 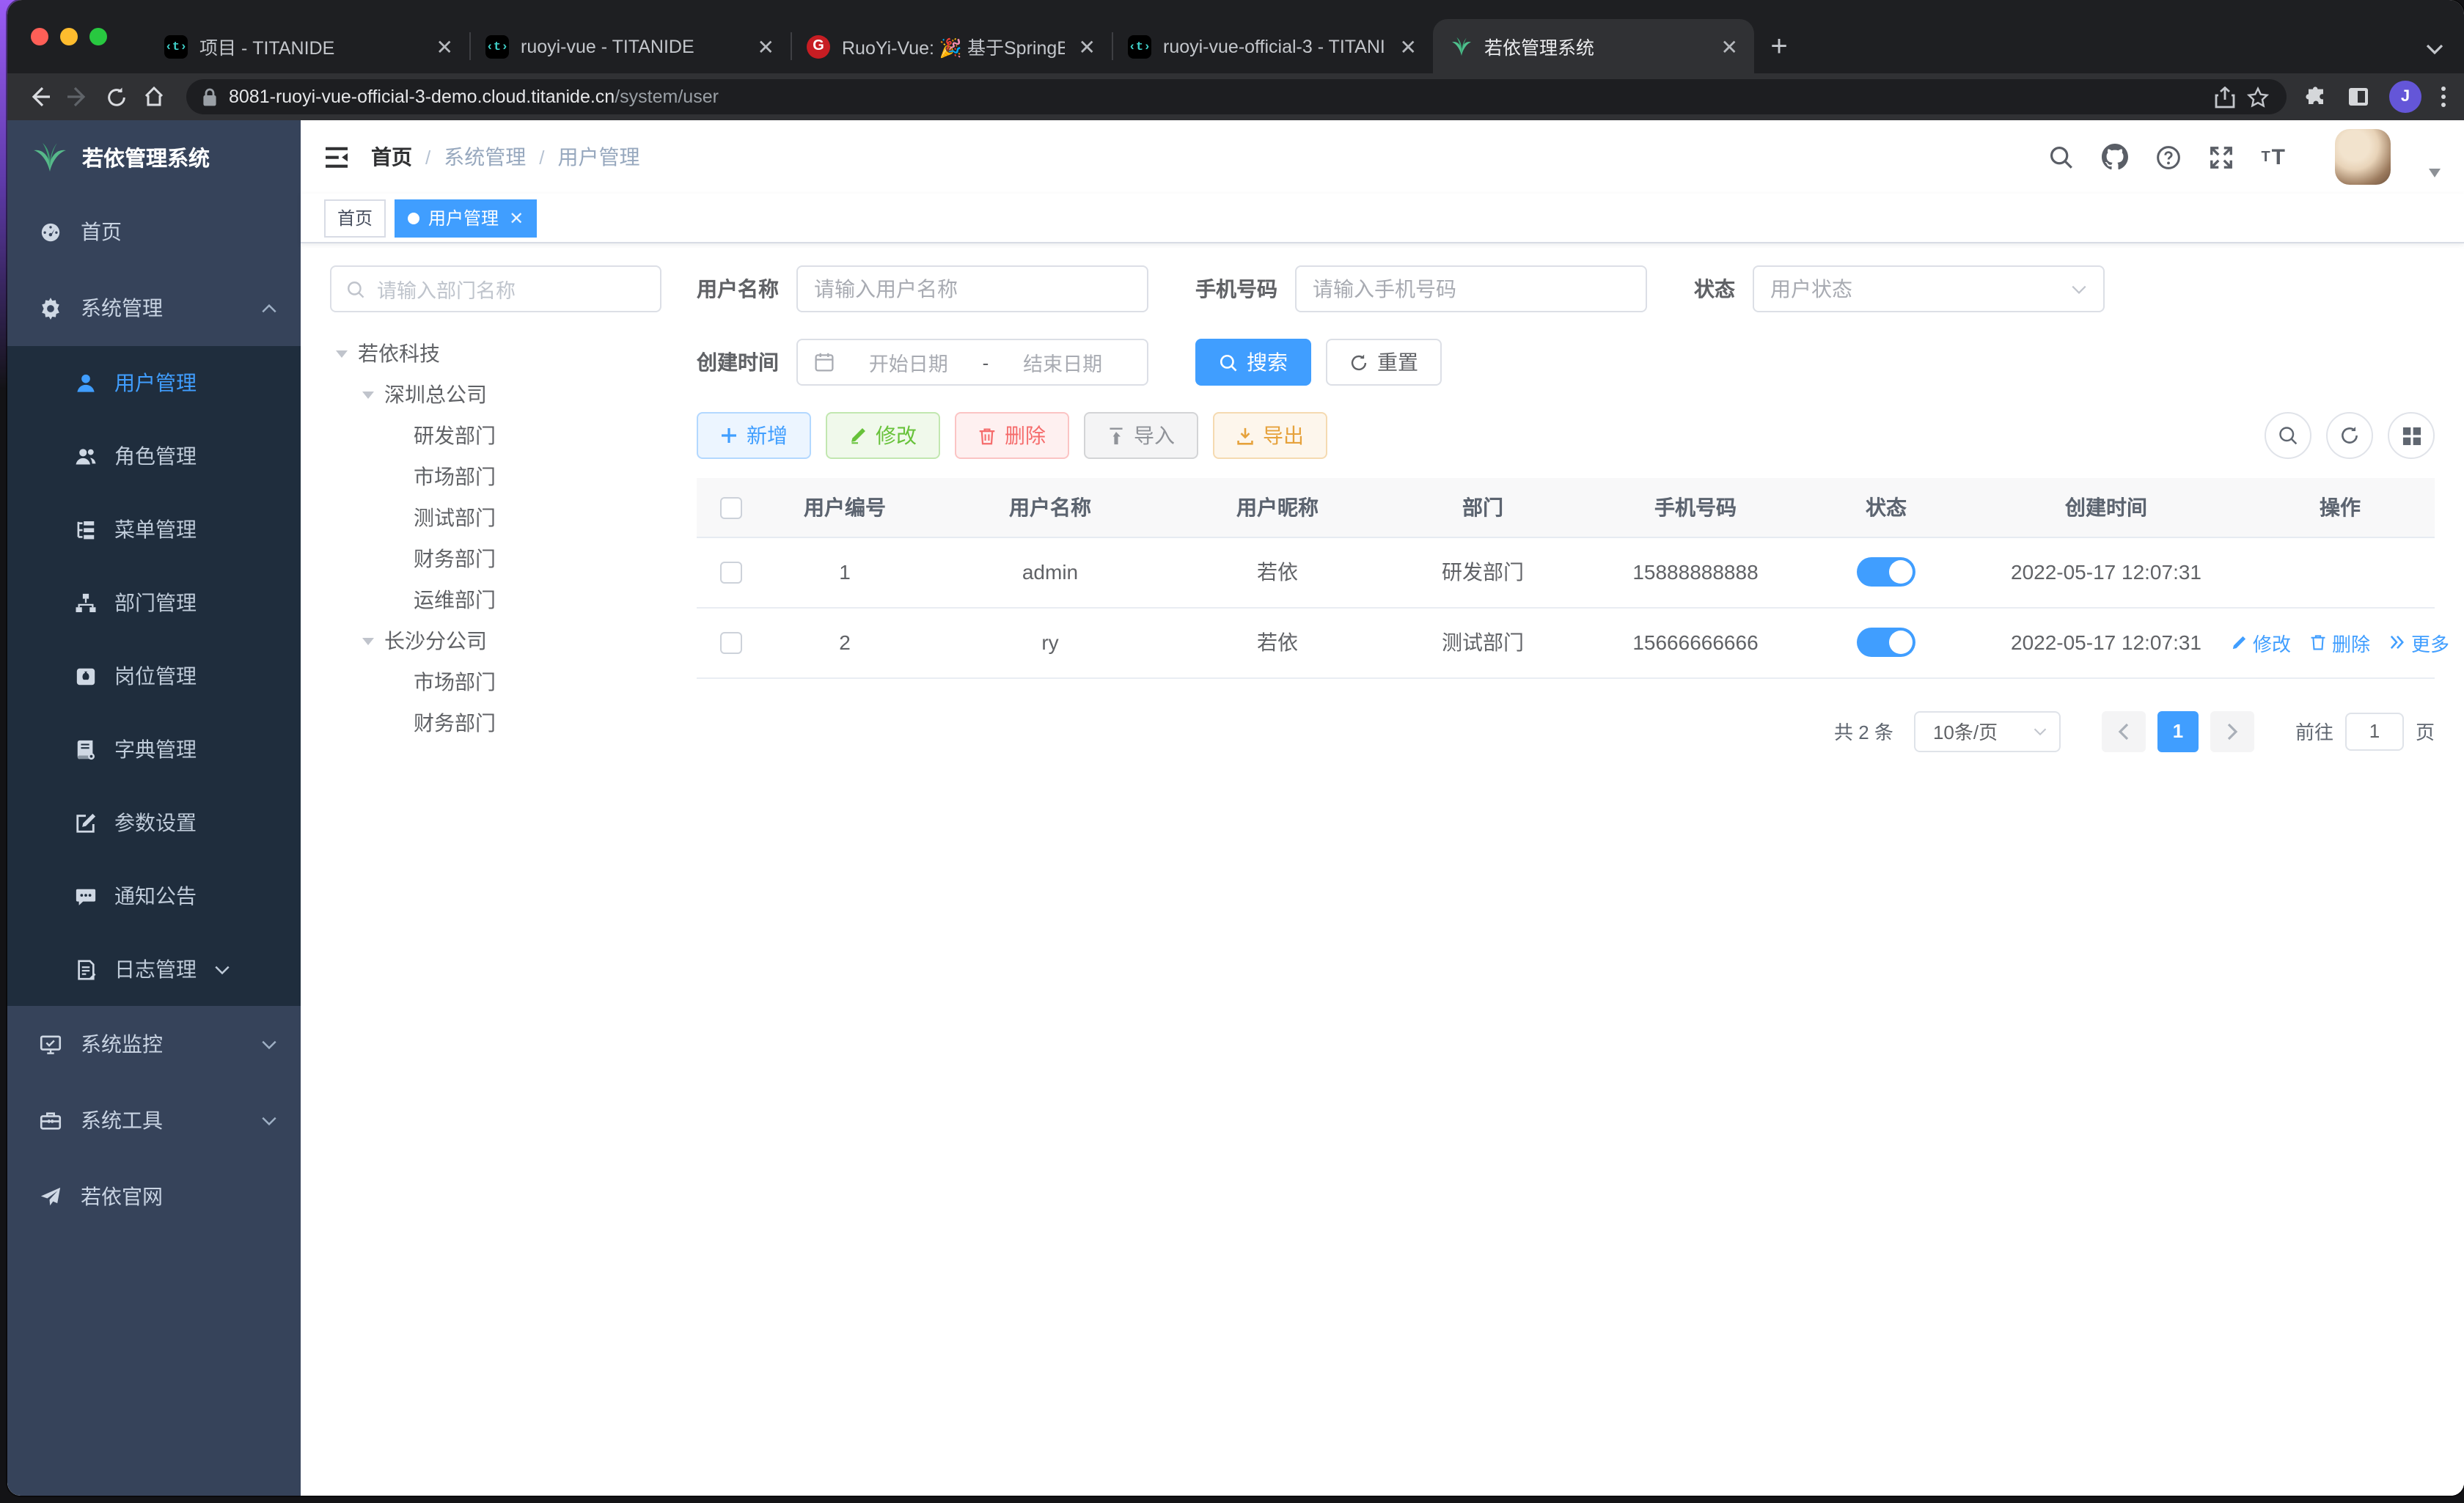 I want to click on reset-button: 重置, so click(x=1384, y=362).